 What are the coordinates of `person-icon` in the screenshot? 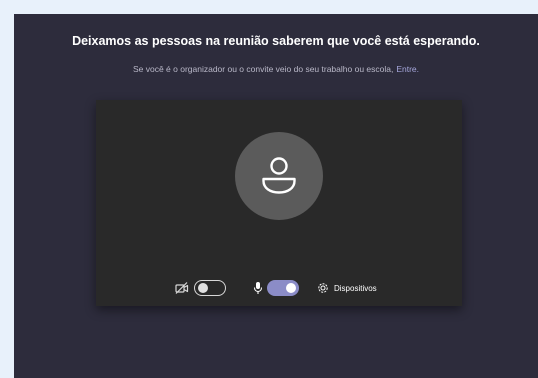 It's located at (279, 175).